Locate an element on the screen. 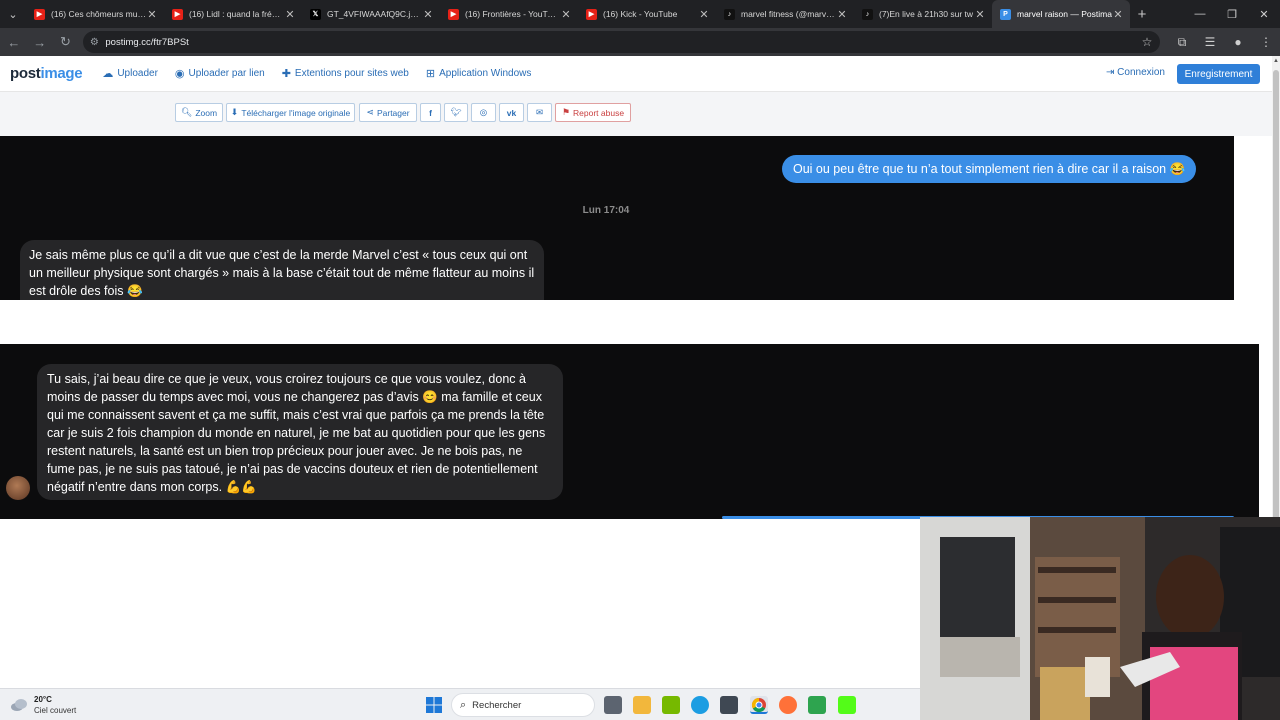 The height and width of the screenshot is (720, 1280). image-gap is located at coordinates (636, 322).